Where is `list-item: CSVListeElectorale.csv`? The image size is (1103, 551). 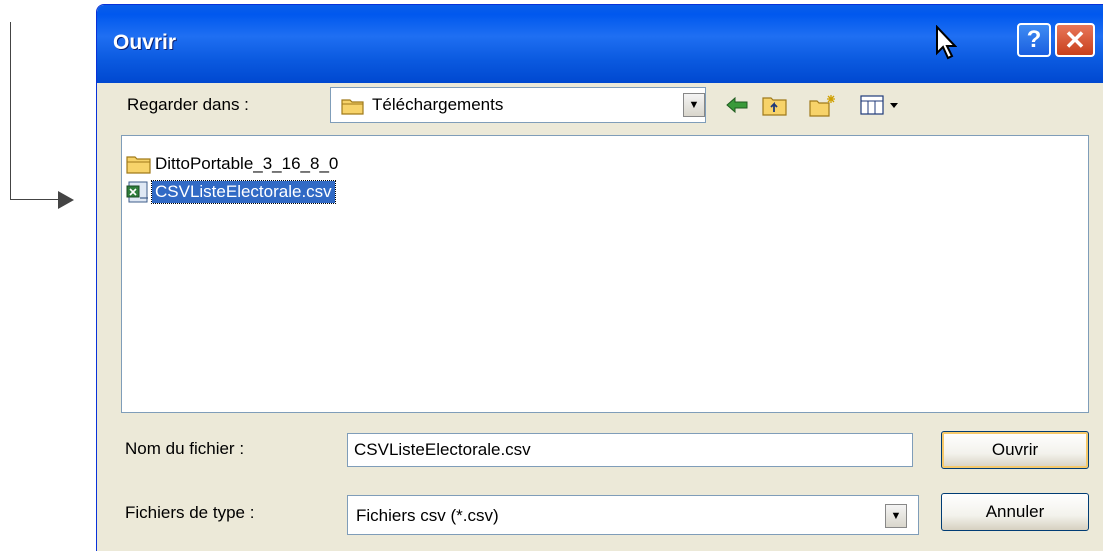
list-item: CSVListeElectorale.csv is located at coordinates (231, 192).